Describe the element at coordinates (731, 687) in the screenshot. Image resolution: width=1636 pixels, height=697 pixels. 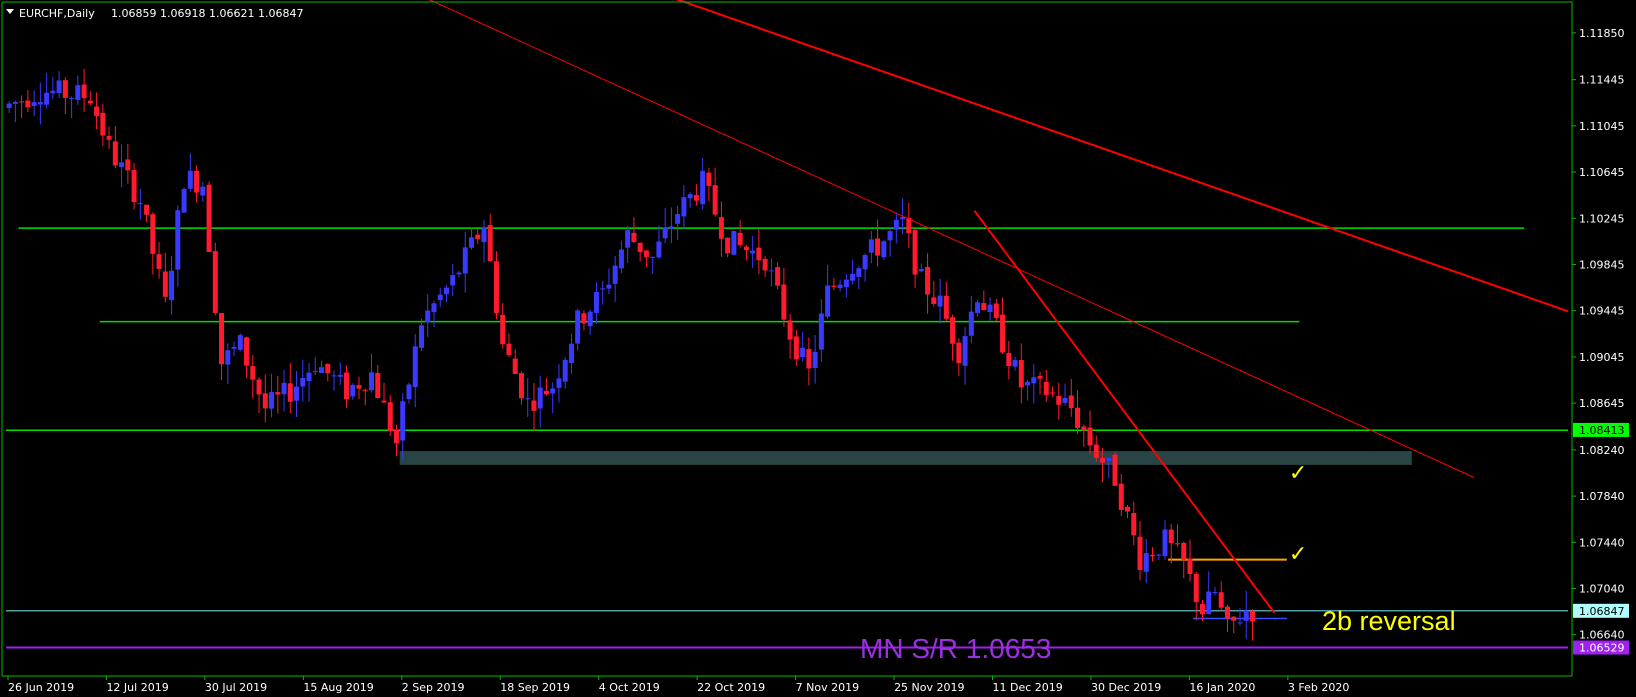
I see `x-tick-label: 22 Oct 2019` at that location.